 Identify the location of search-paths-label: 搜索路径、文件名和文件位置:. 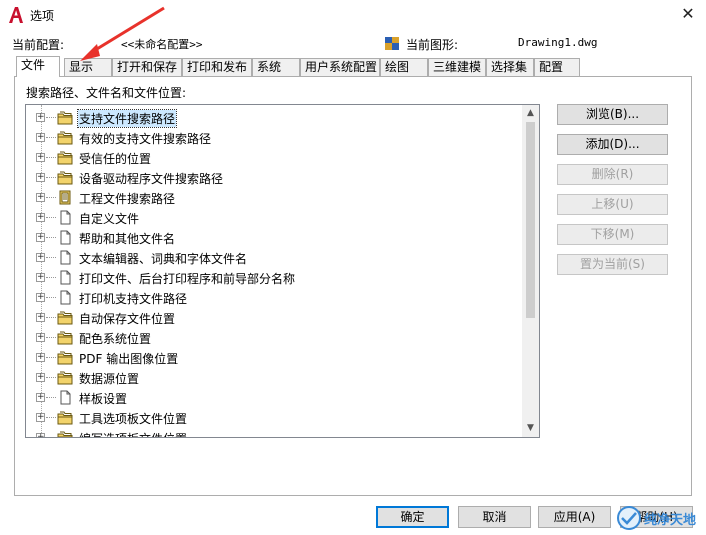
(106, 93).